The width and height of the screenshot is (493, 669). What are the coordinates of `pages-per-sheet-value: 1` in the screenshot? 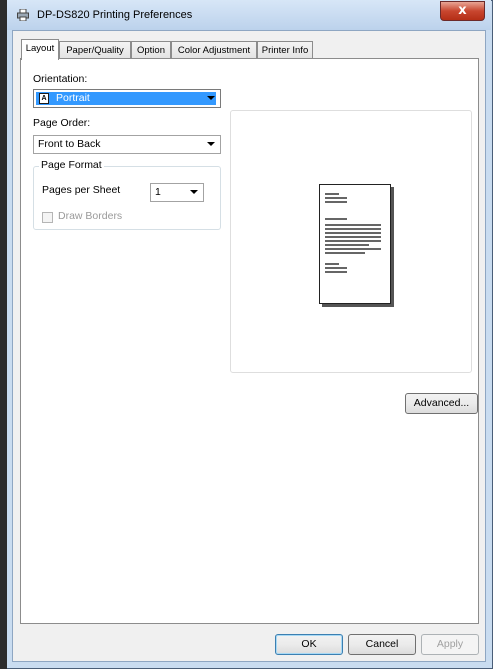 It's located at (158, 192).